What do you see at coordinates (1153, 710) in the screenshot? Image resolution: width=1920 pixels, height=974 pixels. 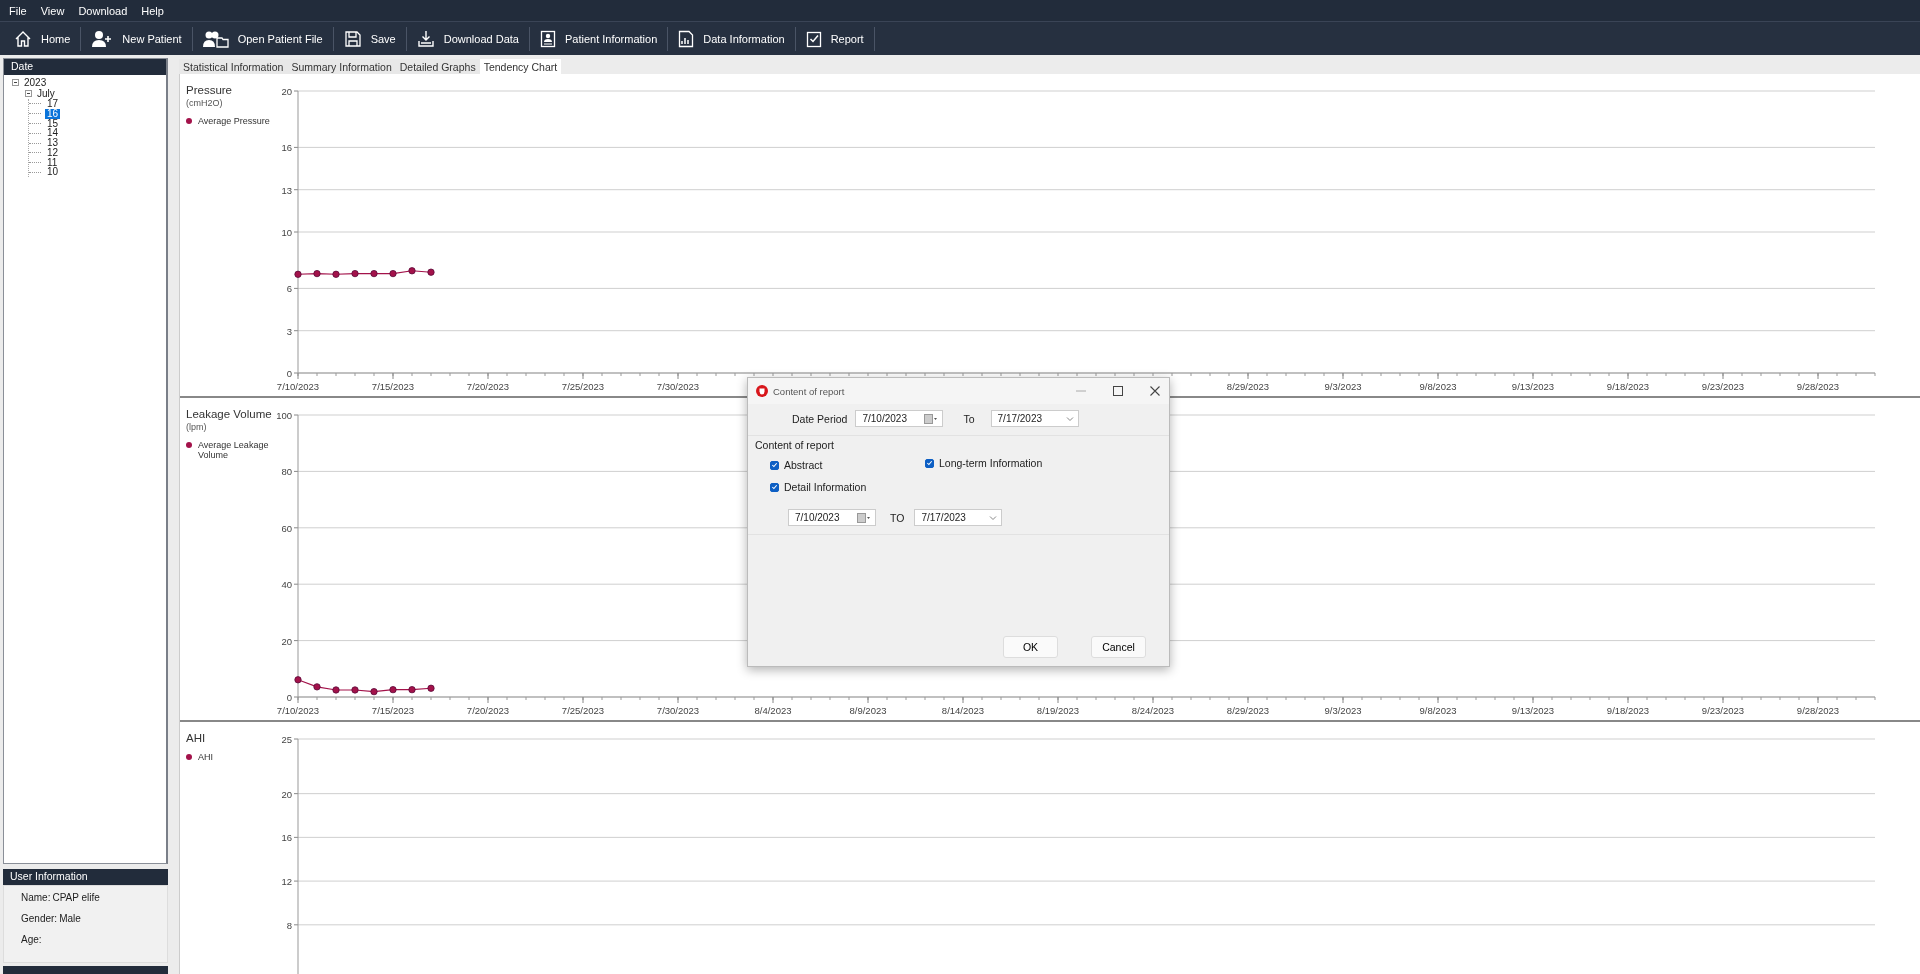 I see `x-tick-label: 8/24/2023` at bounding box center [1153, 710].